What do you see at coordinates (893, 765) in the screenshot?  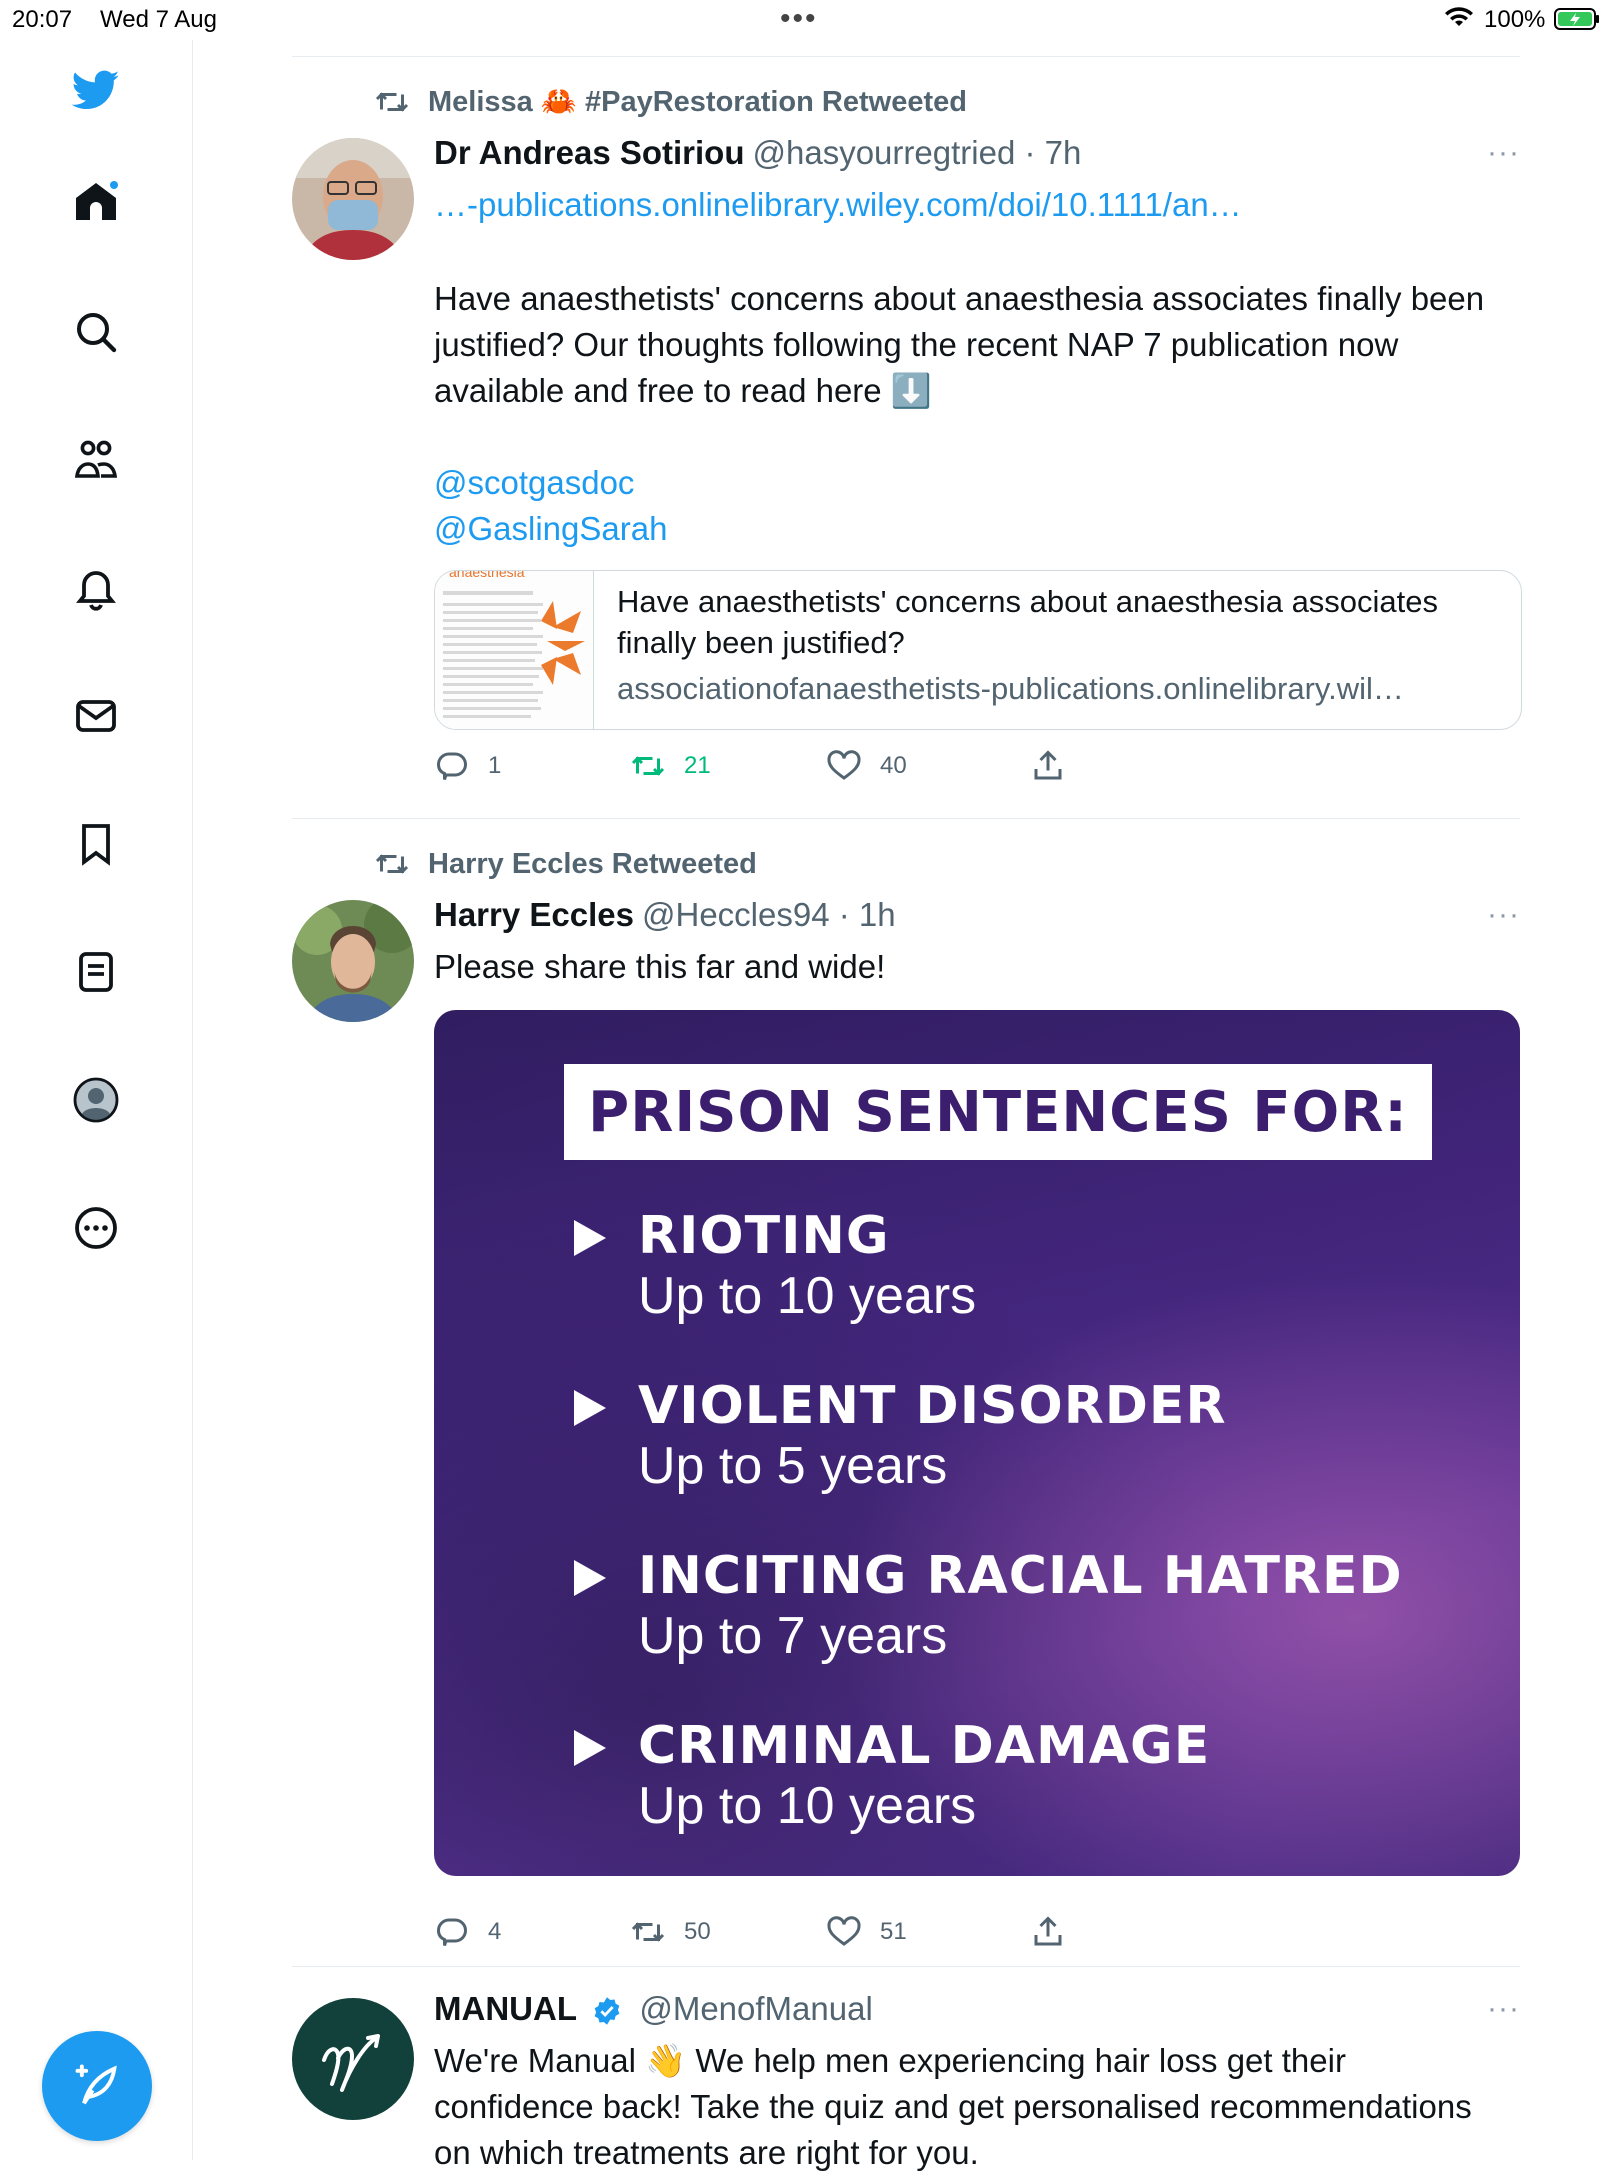 I see `like-count: 40` at bounding box center [893, 765].